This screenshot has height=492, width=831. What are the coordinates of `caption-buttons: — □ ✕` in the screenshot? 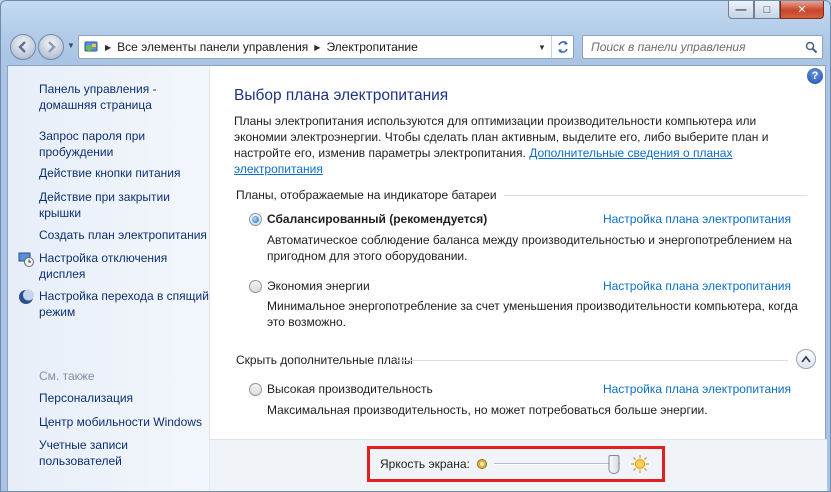 It's located at (776, 10).